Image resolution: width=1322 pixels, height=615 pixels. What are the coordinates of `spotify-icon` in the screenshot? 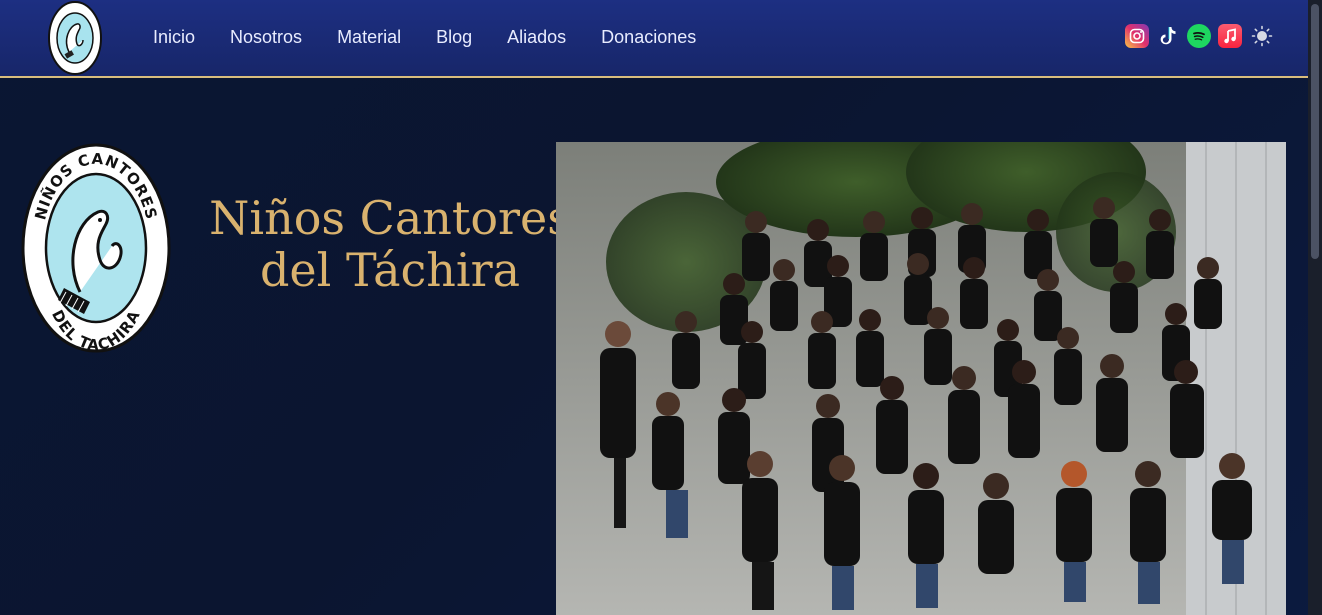 It's located at (1199, 36).